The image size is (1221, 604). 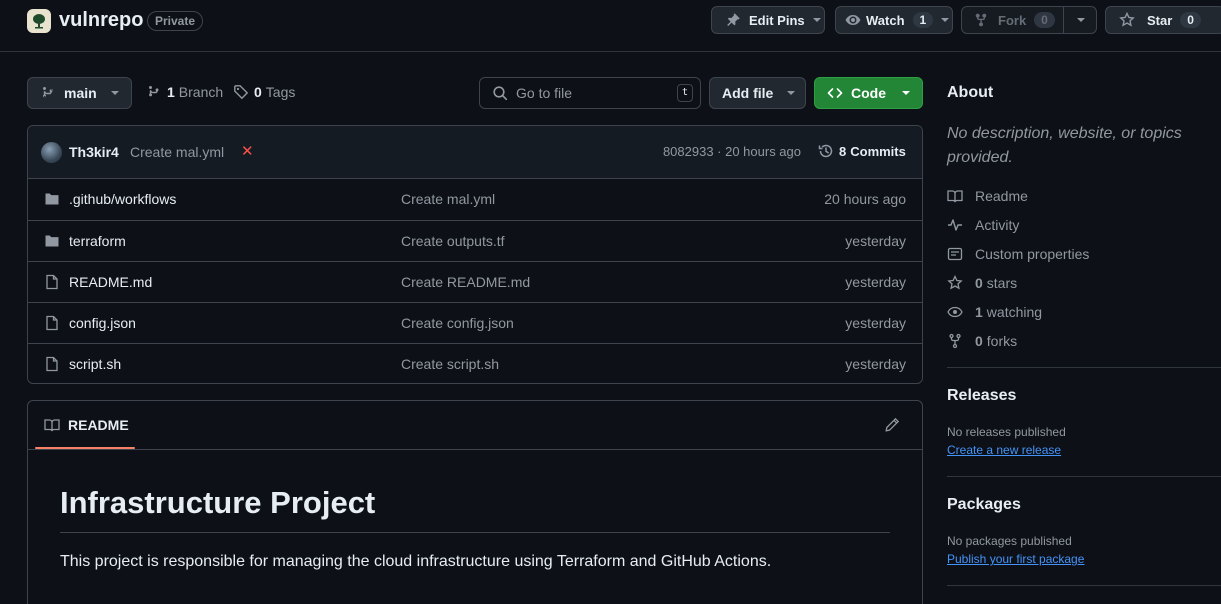 I want to click on go-to-file-search: Go to file t, so click(x=590, y=93).